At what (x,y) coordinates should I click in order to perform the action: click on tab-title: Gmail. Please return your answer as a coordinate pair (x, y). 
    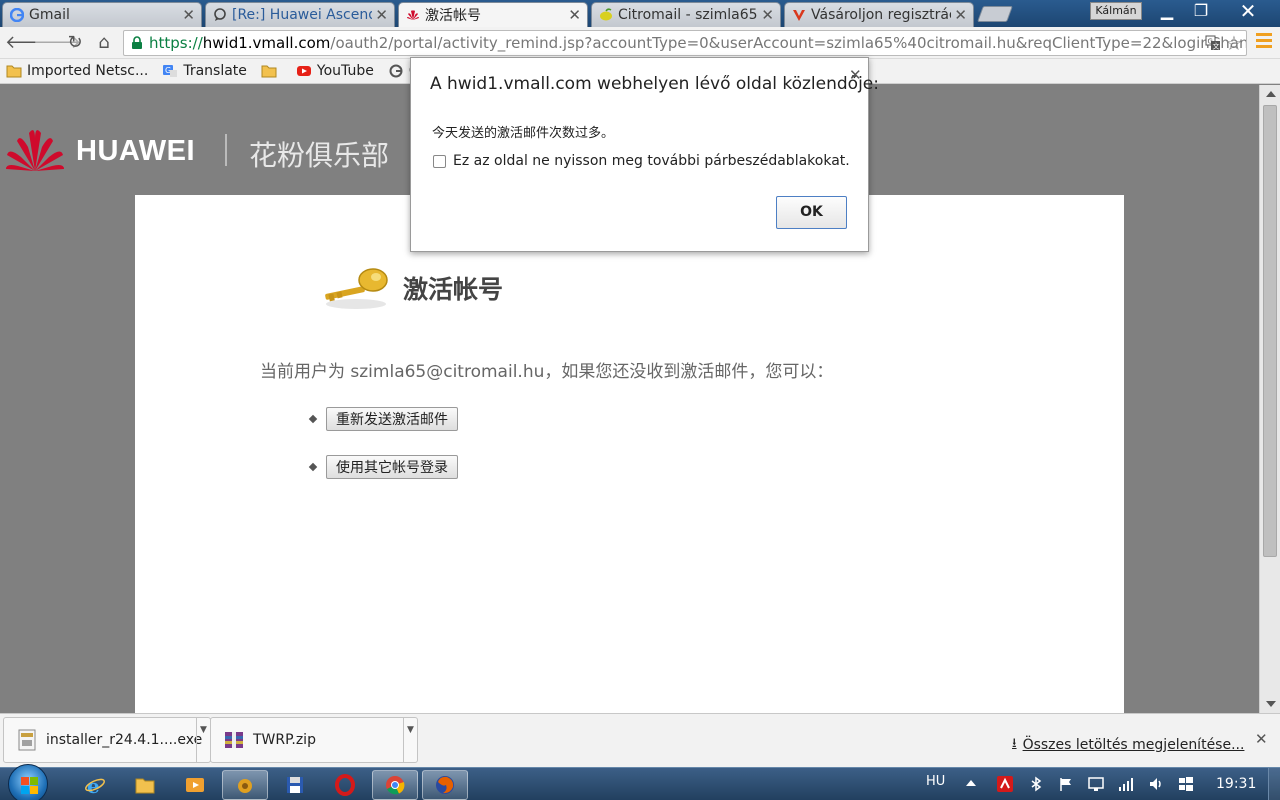
    Looking at the image, I should click on (49, 15).